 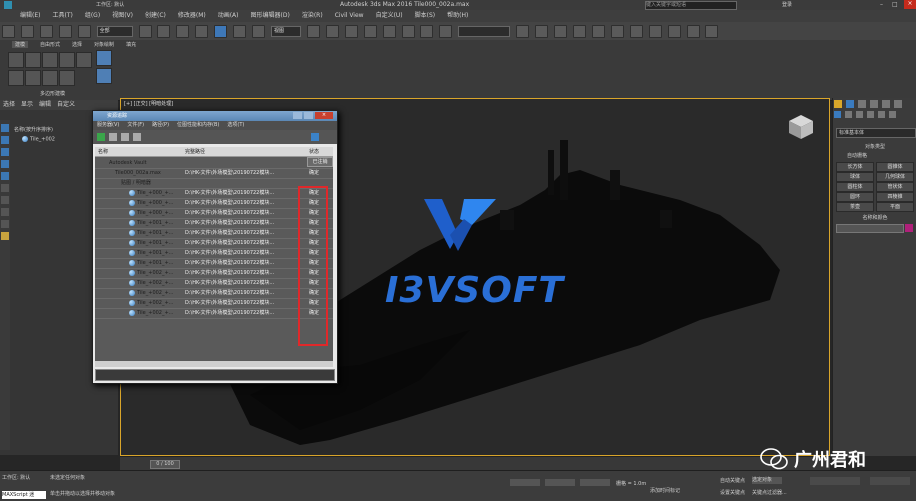 What do you see at coordinates (259, 31) in the screenshot?
I see `select-scale-icon` at bounding box center [259, 31].